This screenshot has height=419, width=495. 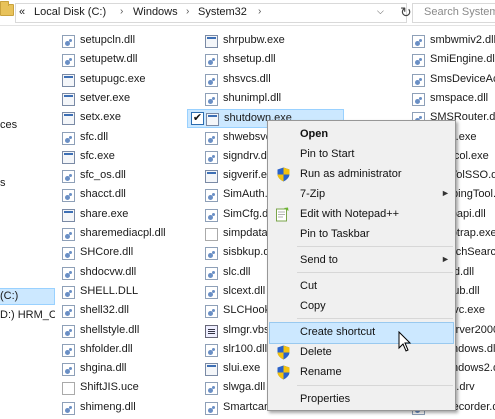 What do you see at coordinates (128, 215) in the screenshot?
I see `file-item: share.exe` at bounding box center [128, 215].